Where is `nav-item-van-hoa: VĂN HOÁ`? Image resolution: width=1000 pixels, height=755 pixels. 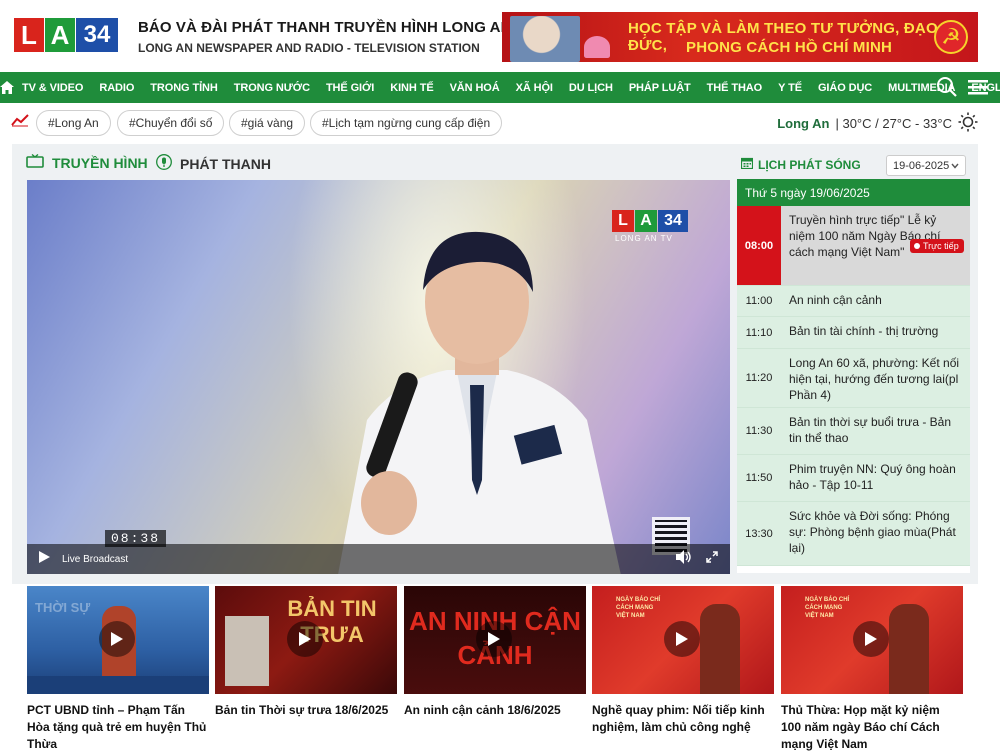
nav-item-van-hoa: VĂN HOÁ is located at coordinates (475, 88).